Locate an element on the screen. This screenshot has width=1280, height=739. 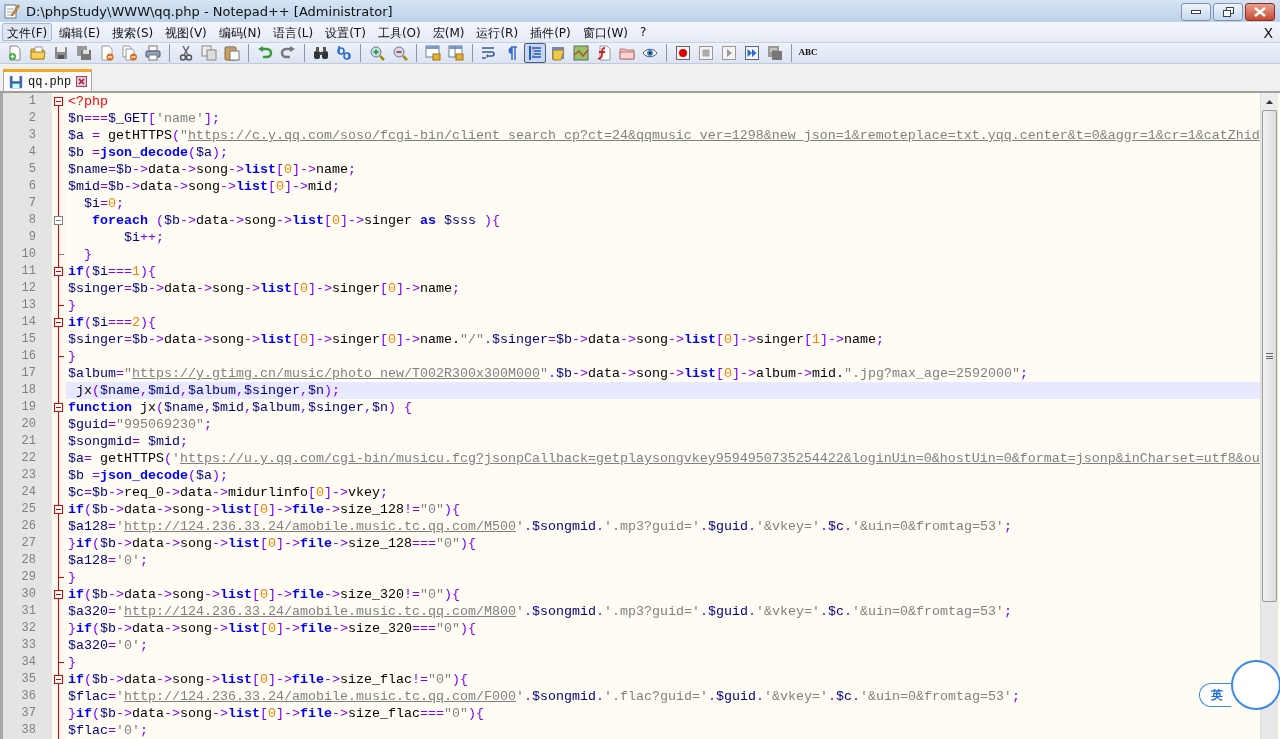
menu-item: 编辑(E) is located at coordinates (80, 32).